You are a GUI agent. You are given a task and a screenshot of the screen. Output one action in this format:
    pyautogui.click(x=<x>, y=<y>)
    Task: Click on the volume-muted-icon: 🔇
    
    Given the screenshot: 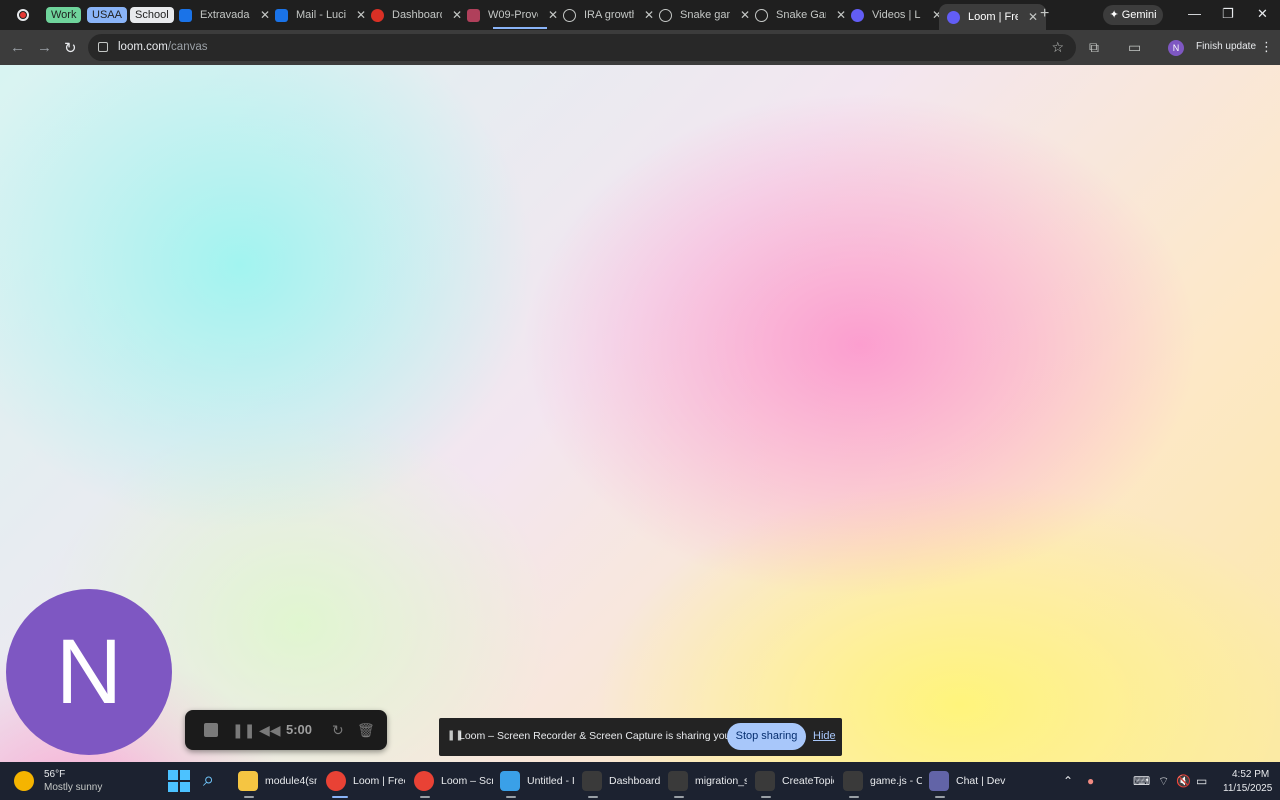 What is the action you would take?
    pyautogui.click(x=1183, y=781)
    